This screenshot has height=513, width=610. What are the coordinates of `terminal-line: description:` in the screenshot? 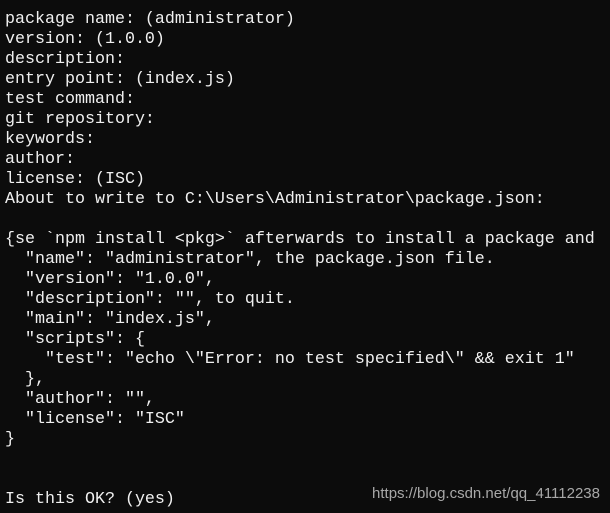 It's located at (65, 59).